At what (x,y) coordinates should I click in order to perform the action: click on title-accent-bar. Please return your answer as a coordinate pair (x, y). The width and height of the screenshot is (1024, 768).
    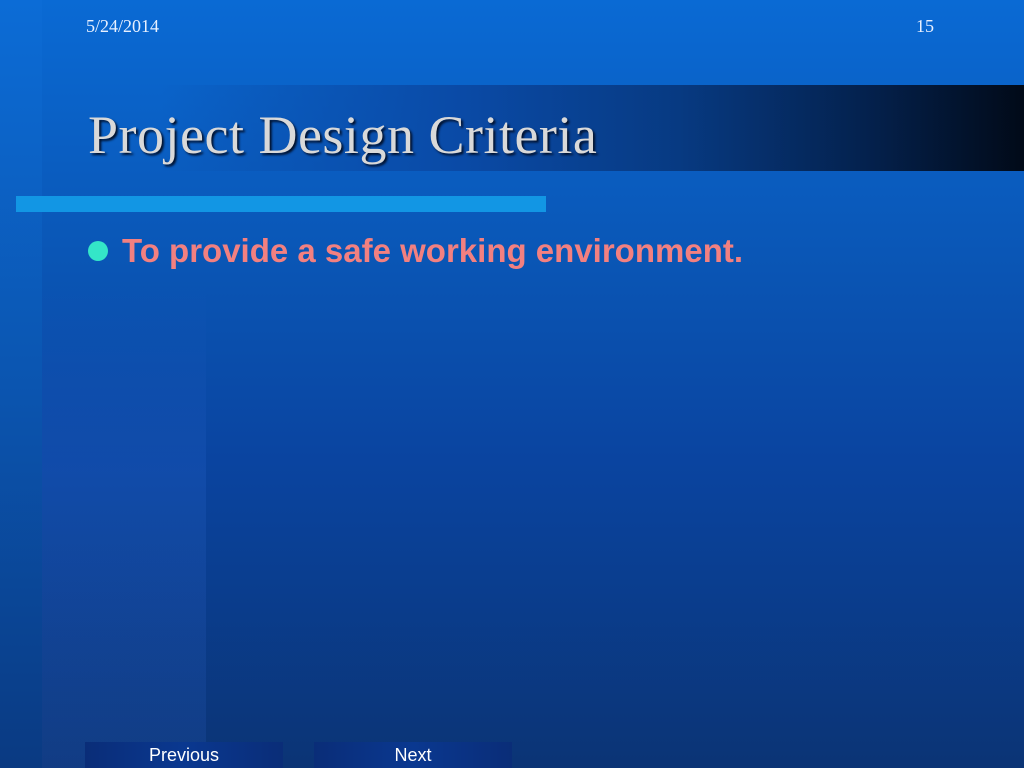
    Looking at the image, I should click on (281, 204).